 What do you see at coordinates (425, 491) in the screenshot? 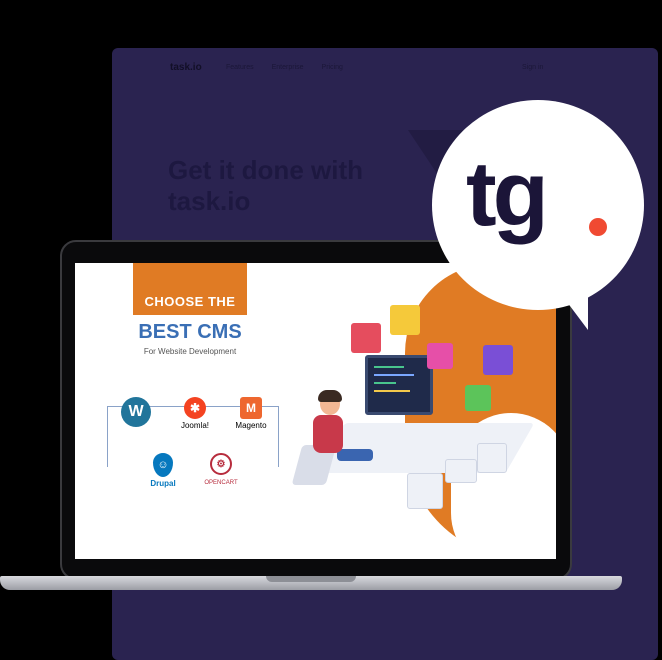
I see `gear-box-icon` at bounding box center [425, 491].